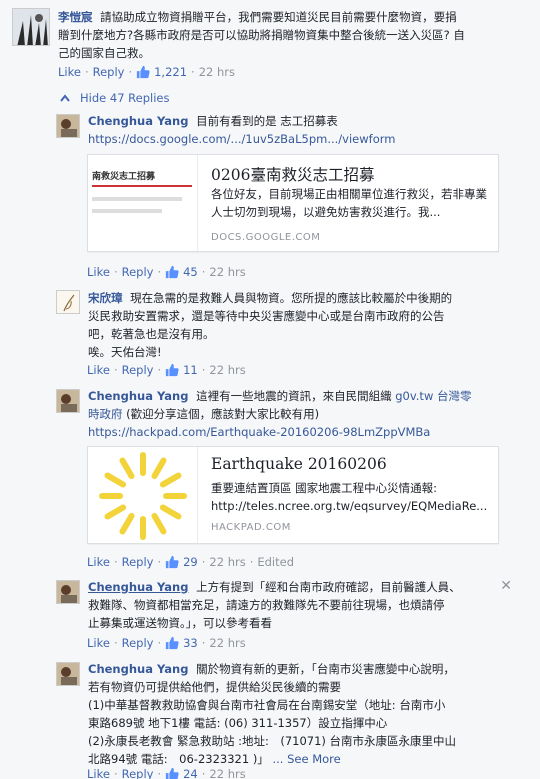  What do you see at coordinates (124, 177) in the screenshot?
I see `thumbnail-text: 南救災志工招募` at bounding box center [124, 177].